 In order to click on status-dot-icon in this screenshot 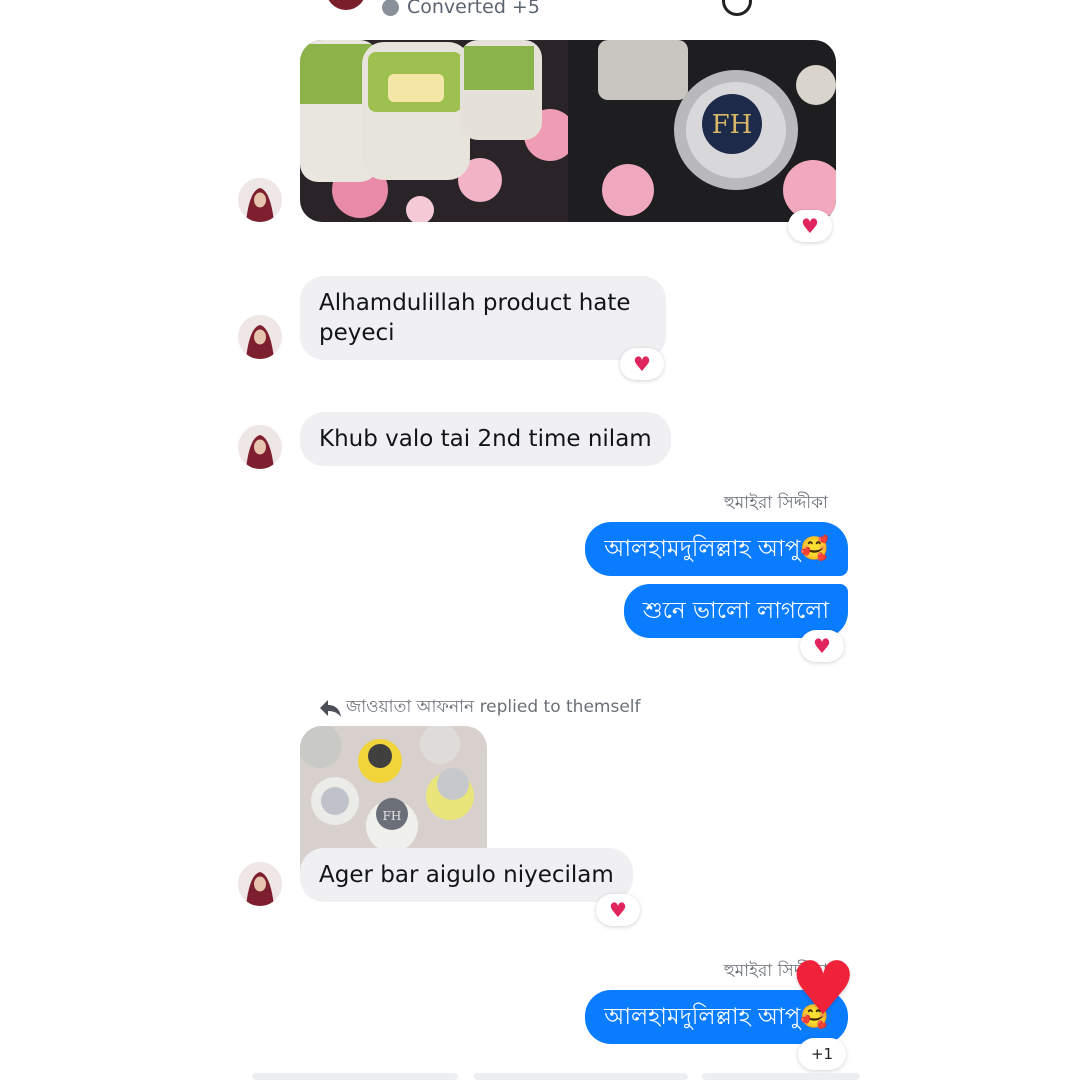, I will do `click(390, 8)`.